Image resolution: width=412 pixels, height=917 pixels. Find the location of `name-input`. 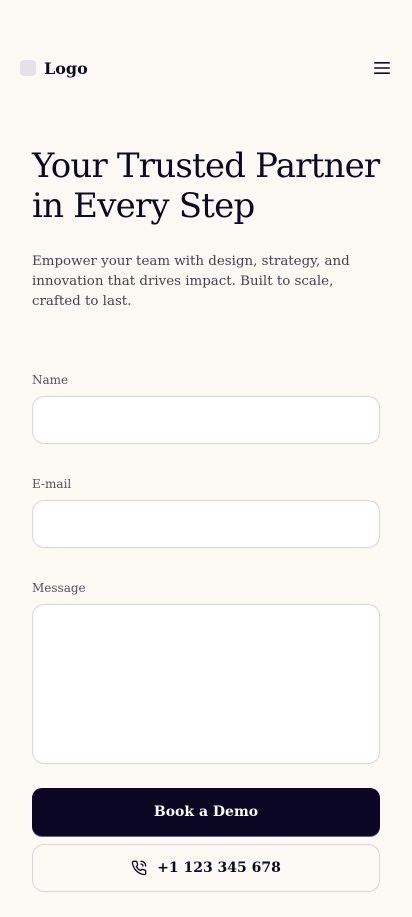

name-input is located at coordinates (206, 420).